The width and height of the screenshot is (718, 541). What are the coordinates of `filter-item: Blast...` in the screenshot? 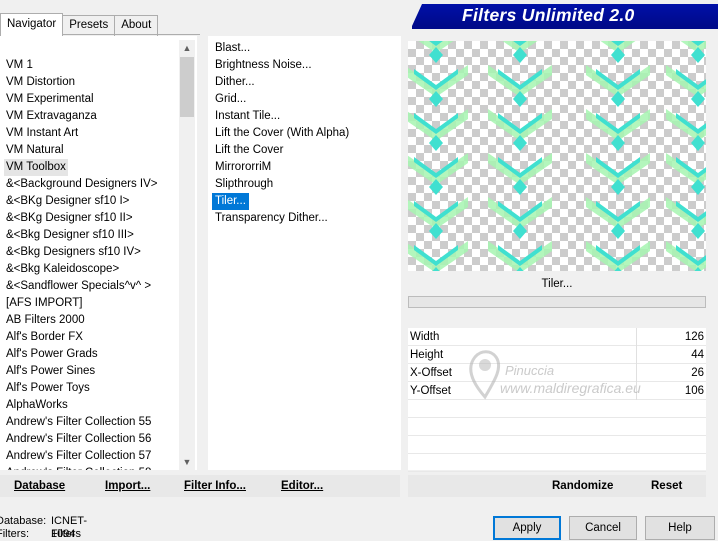 It's located at (232, 48).